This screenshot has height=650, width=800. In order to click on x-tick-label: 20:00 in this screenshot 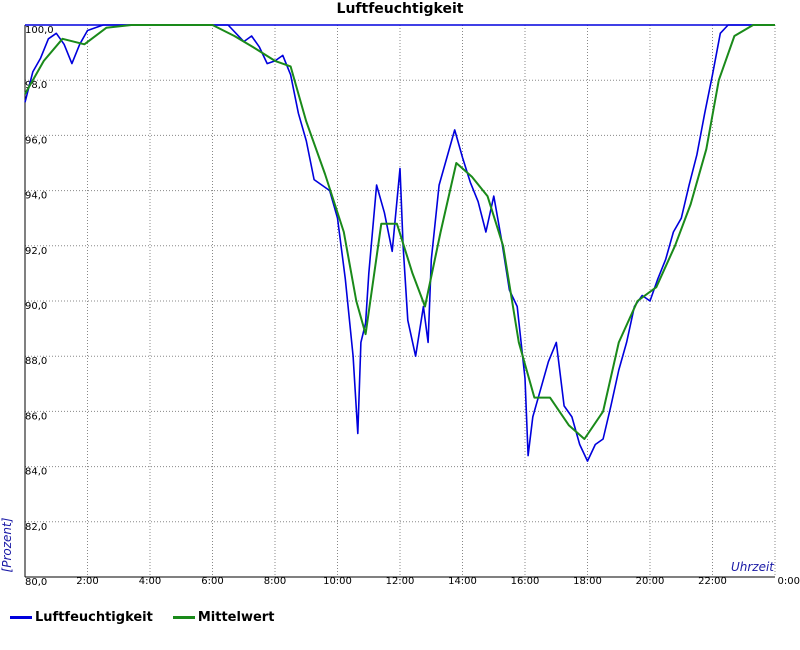, I will do `click(650, 581)`.